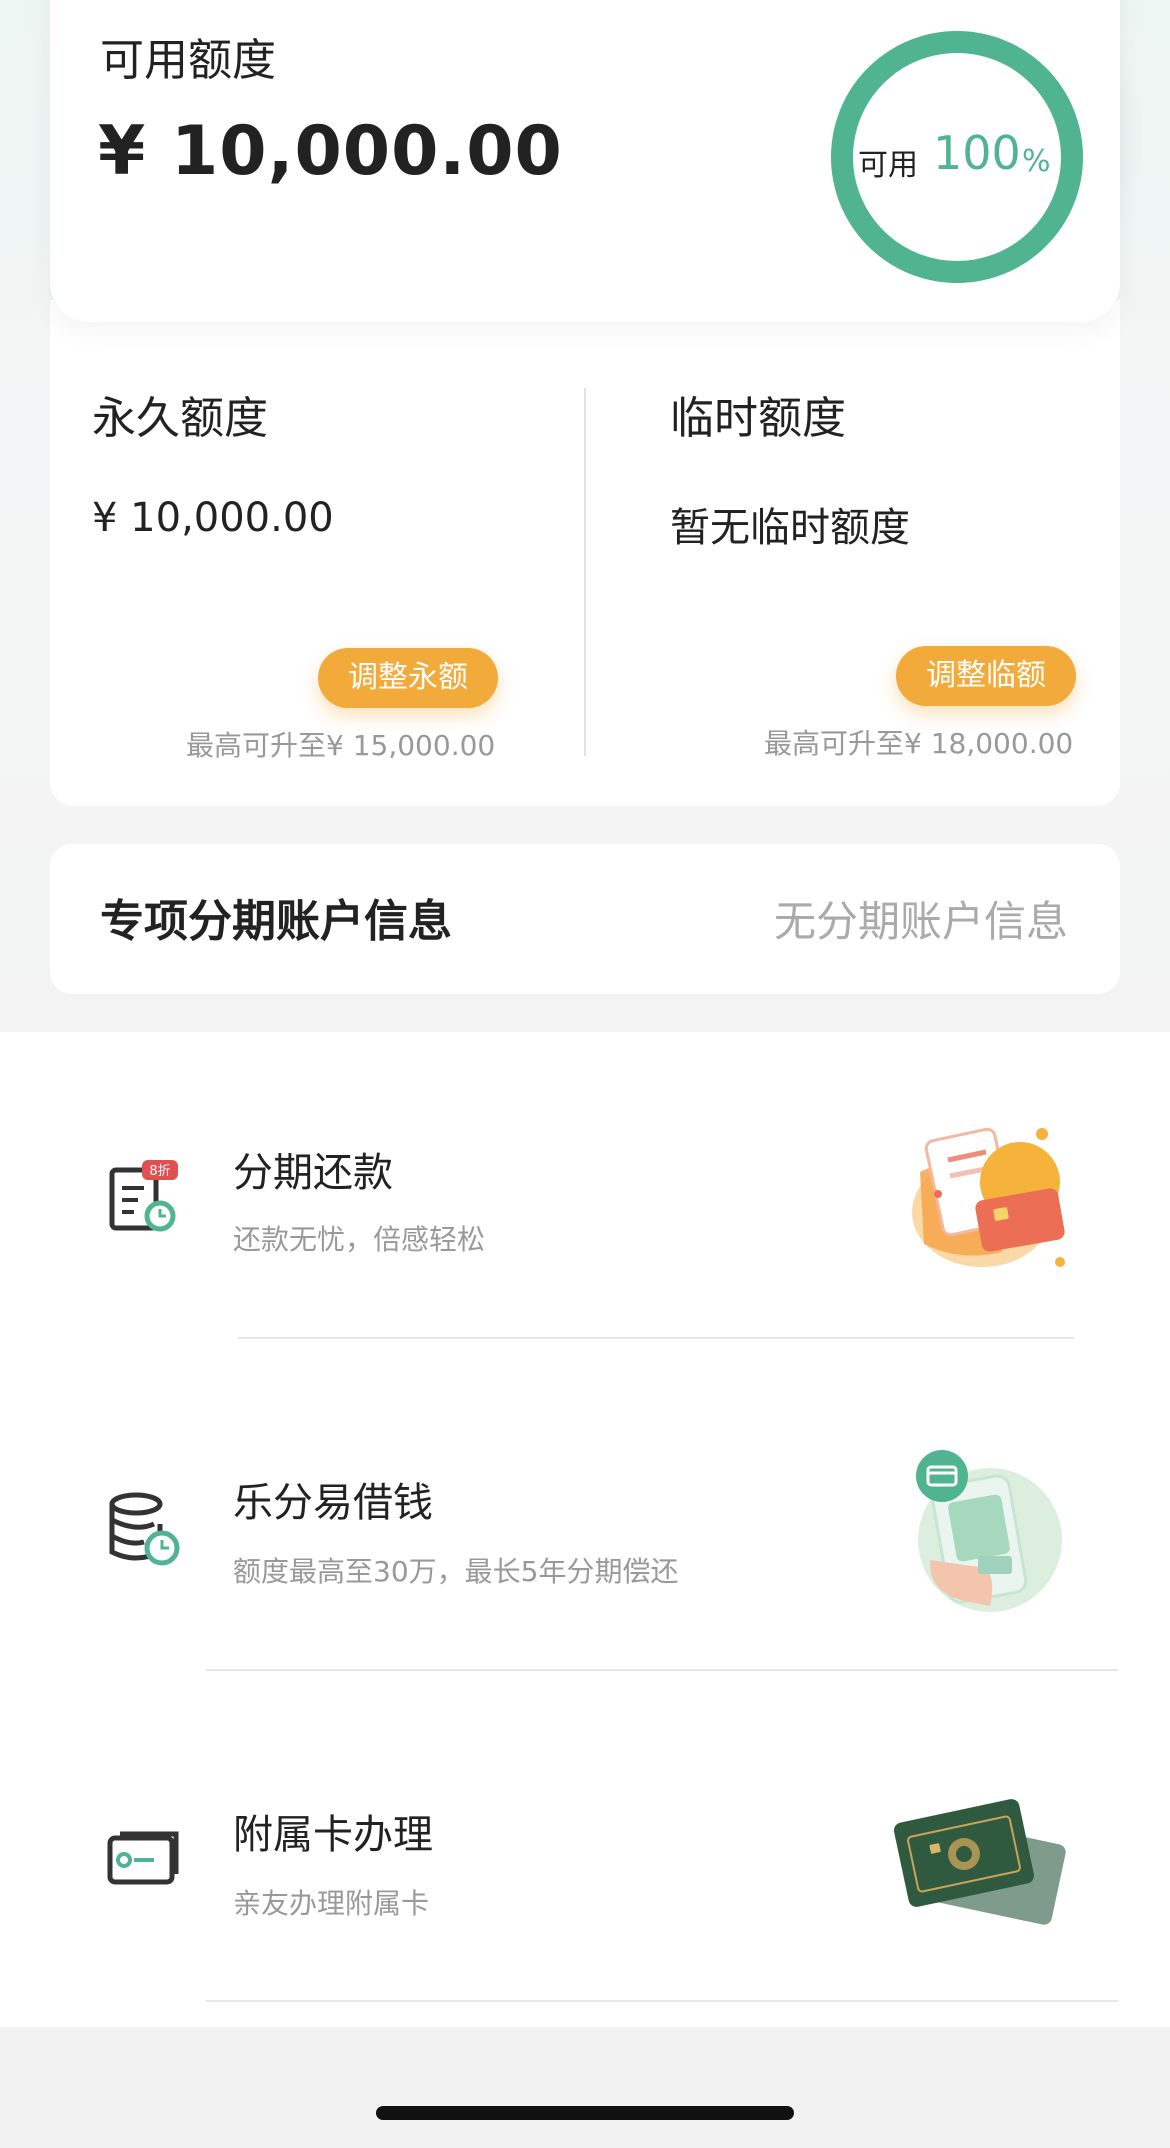 The height and width of the screenshot is (2148, 1170). What do you see at coordinates (988, 1197) in the screenshot?
I see `card-bill-illustration` at bounding box center [988, 1197].